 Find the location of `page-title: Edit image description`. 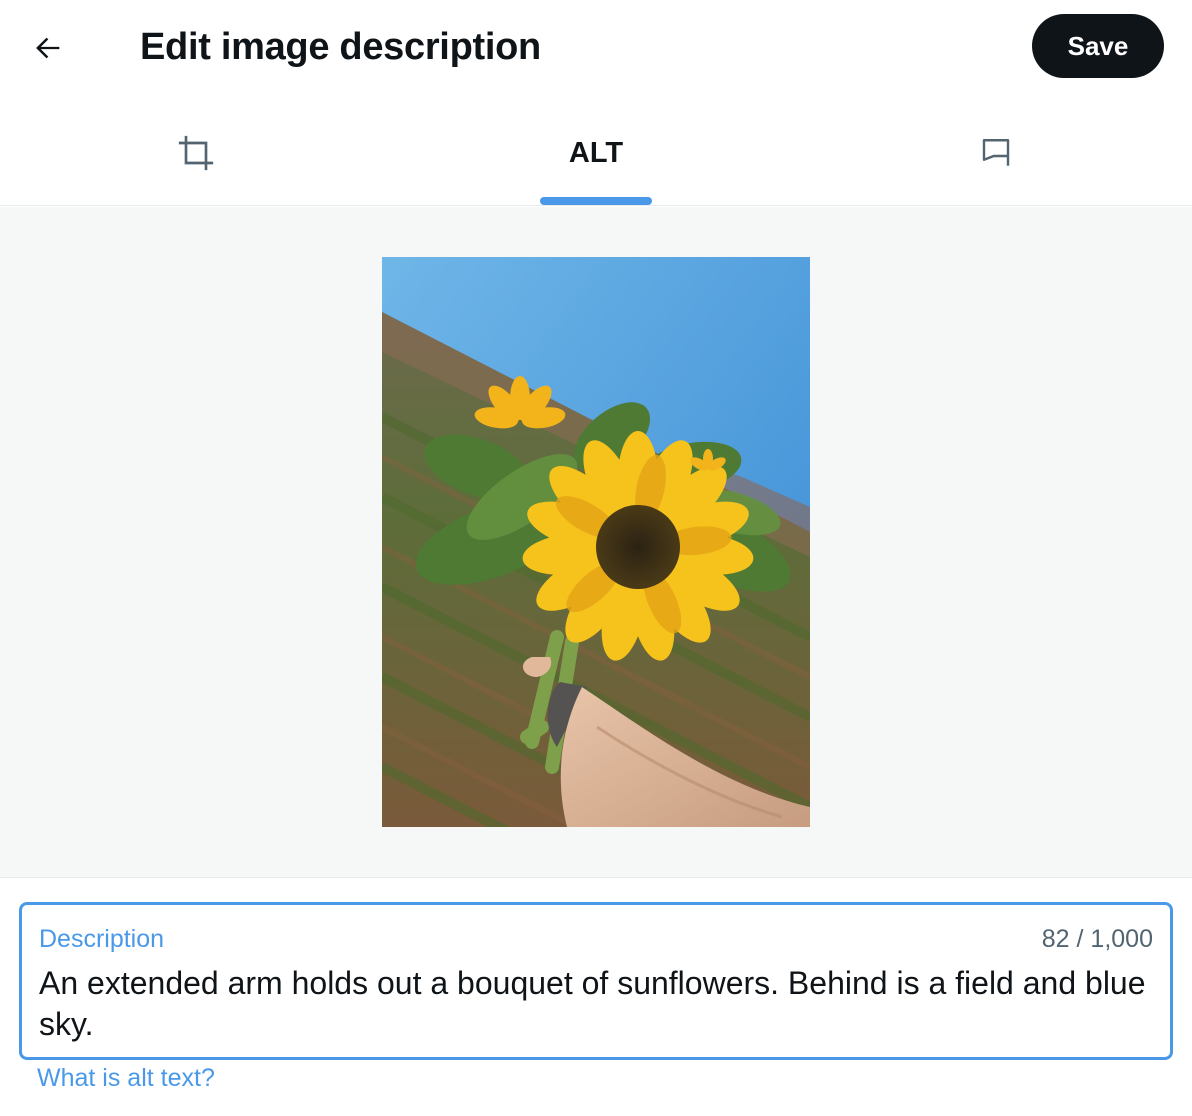

page-title: Edit image description is located at coordinates (340, 47).